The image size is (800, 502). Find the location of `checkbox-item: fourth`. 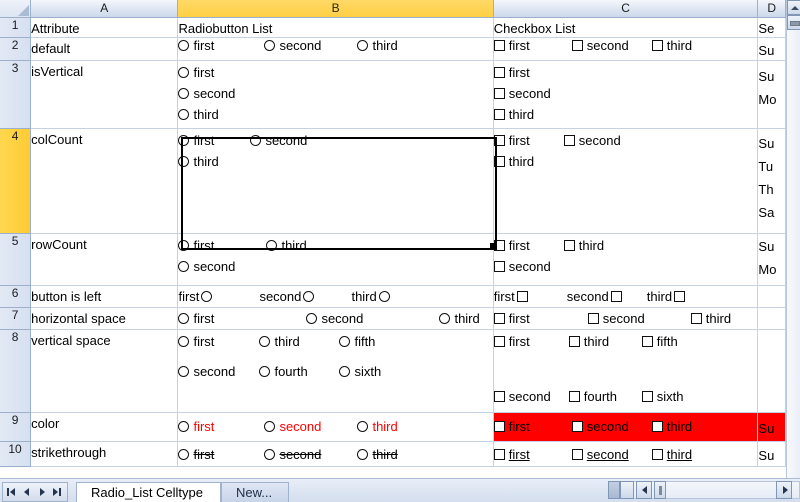

checkbox-item: fourth is located at coordinates (605, 396).